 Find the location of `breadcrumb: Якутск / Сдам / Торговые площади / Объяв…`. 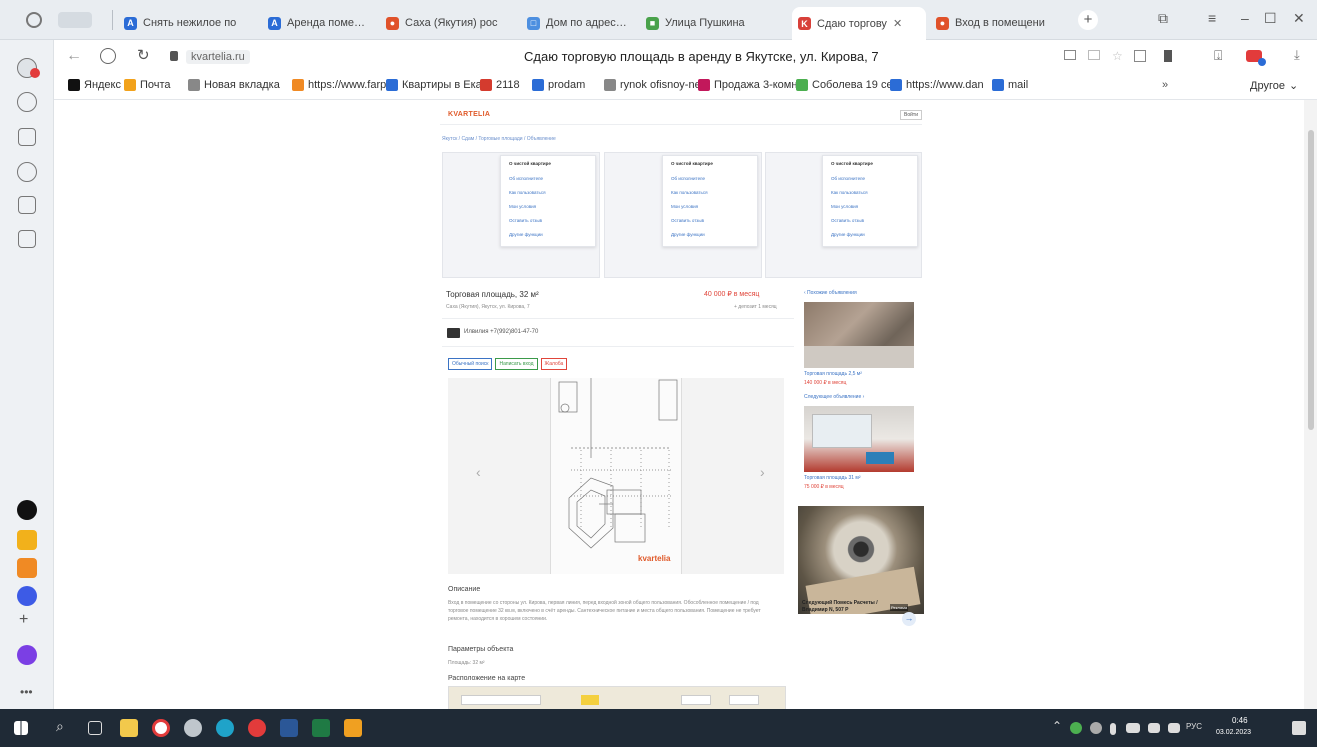

breadcrumb: Якутск / Сдам / Торговые площади / Объяв… is located at coordinates (499, 139).